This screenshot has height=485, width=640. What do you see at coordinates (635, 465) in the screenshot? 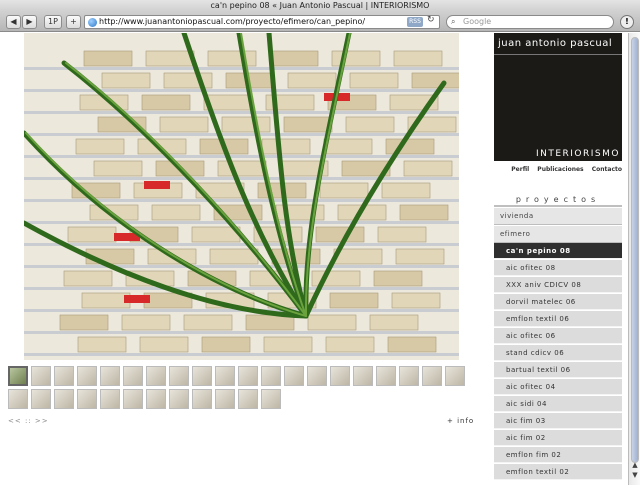
I see `scroll-up-icon: ▲` at bounding box center [635, 465].